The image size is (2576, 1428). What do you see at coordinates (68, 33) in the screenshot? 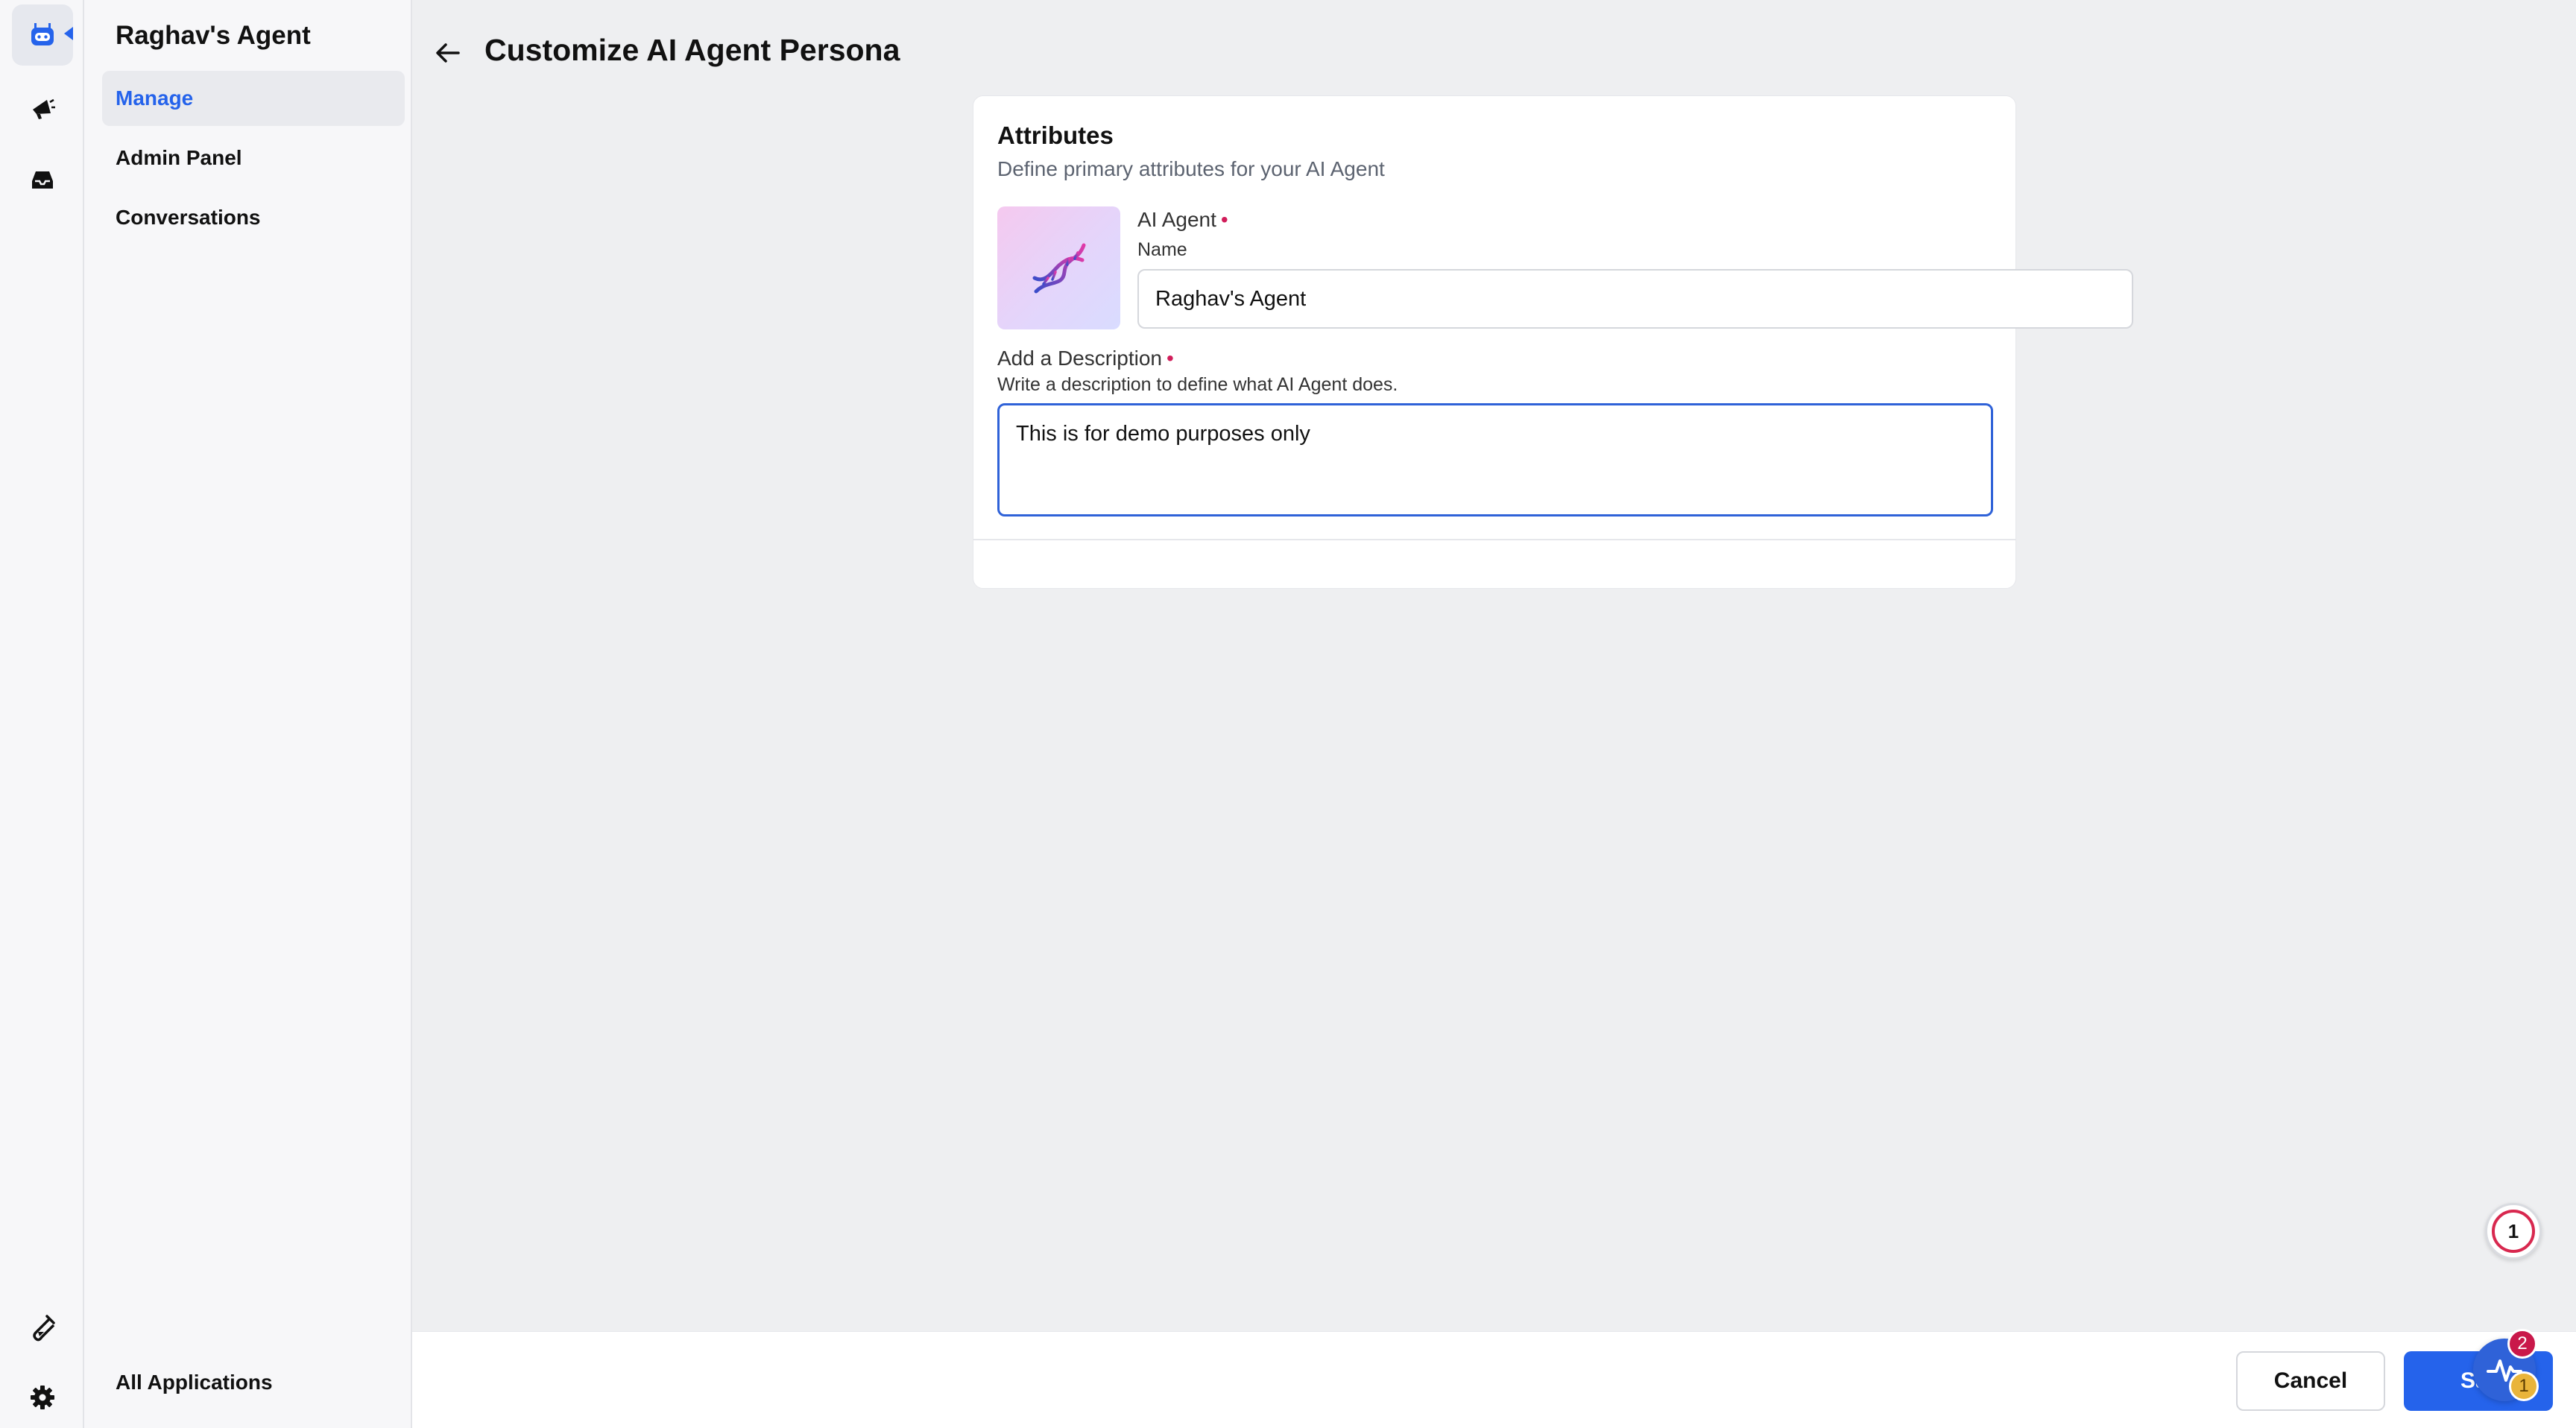
I see `collapse-caret-icon` at bounding box center [68, 33].